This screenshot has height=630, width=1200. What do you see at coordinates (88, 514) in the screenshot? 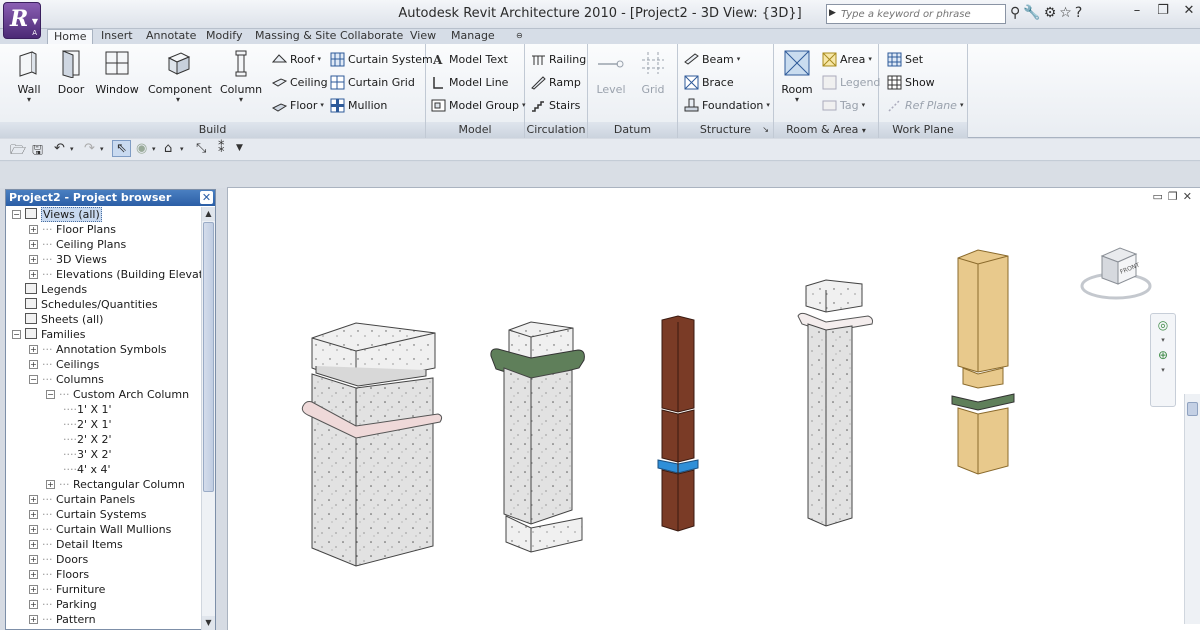
I see `tree-item: + ··· Curtain Systems` at bounding box center [88, 514].